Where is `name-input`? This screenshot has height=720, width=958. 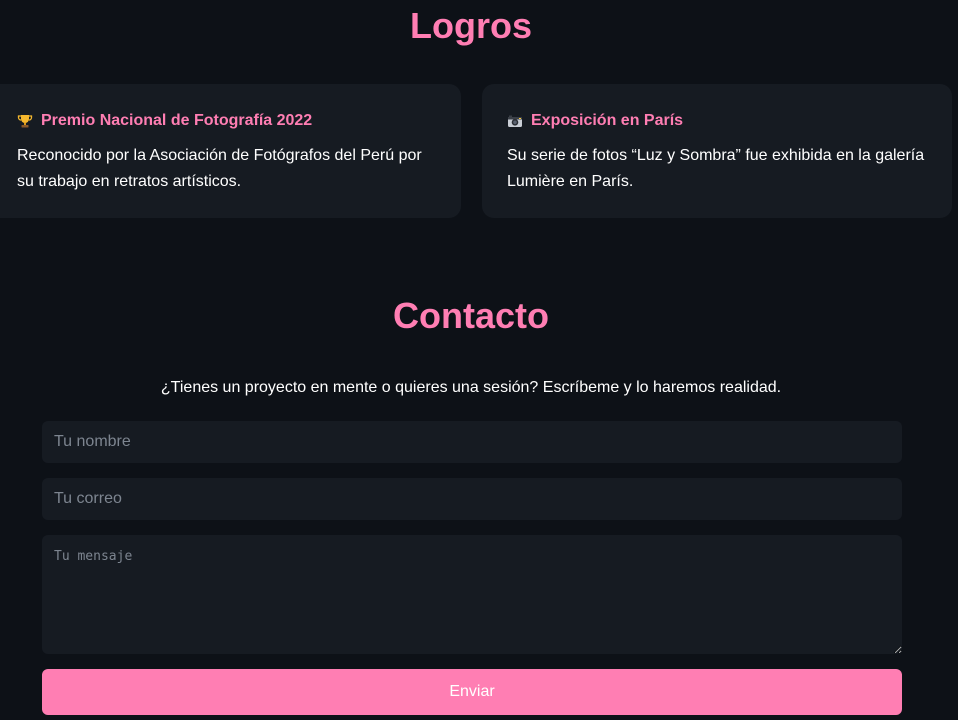
name-input is located at coordinates (472, 442).